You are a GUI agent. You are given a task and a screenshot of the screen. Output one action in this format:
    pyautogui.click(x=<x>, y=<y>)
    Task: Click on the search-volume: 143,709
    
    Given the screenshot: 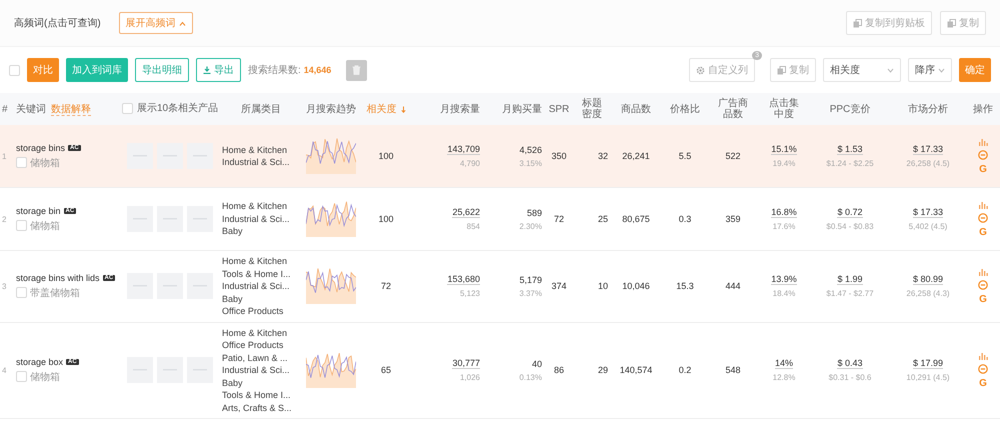 What is the action you would take?
    pyautogui.click(x=463, y=149)
    